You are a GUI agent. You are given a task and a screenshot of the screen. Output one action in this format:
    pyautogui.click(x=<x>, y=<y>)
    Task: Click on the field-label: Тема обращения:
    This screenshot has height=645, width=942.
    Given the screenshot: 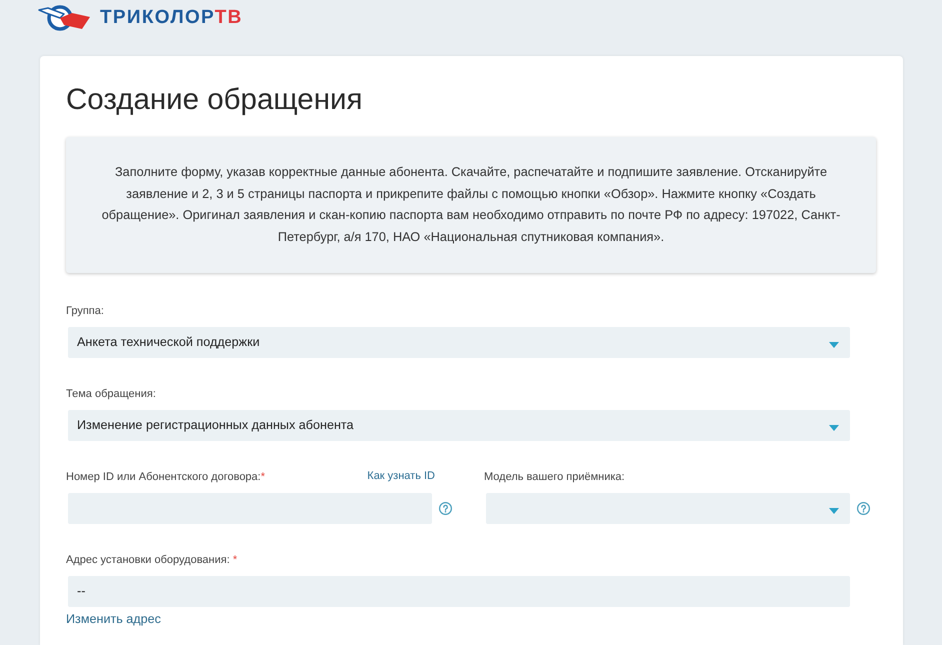 What is the action you would take?
    pyautogui.click(x=111, y=394)
    